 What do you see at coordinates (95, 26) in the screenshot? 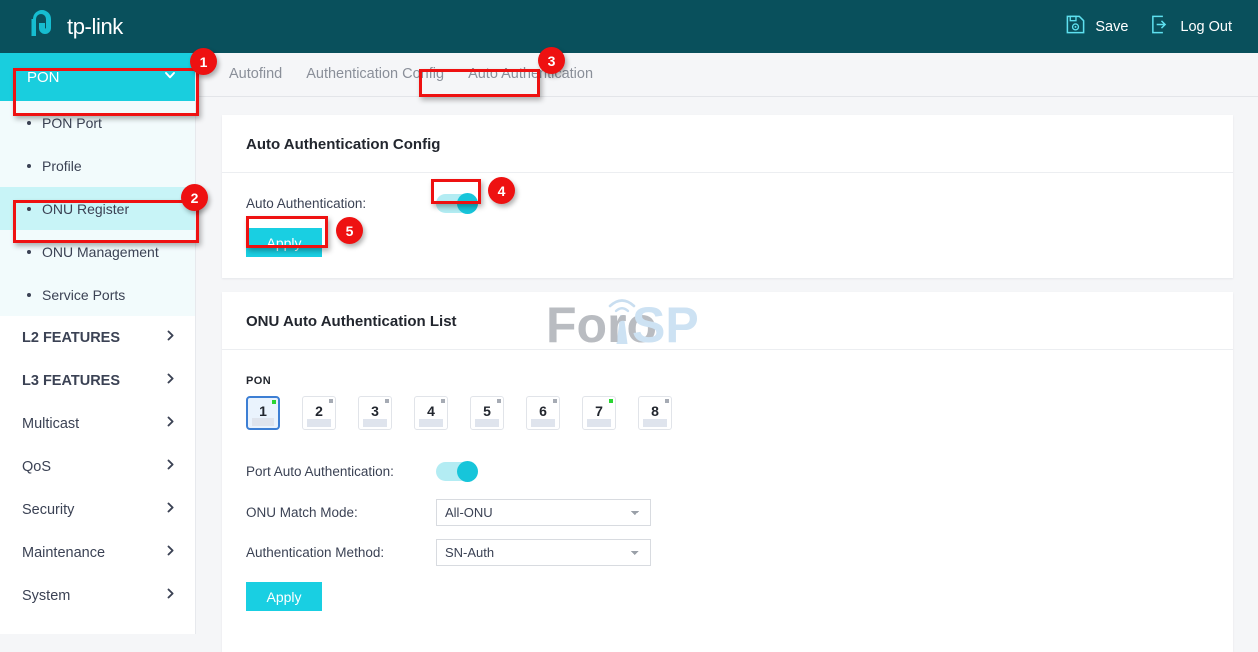
I see `brand-name: tp-link` at bounding box center [95, 26].